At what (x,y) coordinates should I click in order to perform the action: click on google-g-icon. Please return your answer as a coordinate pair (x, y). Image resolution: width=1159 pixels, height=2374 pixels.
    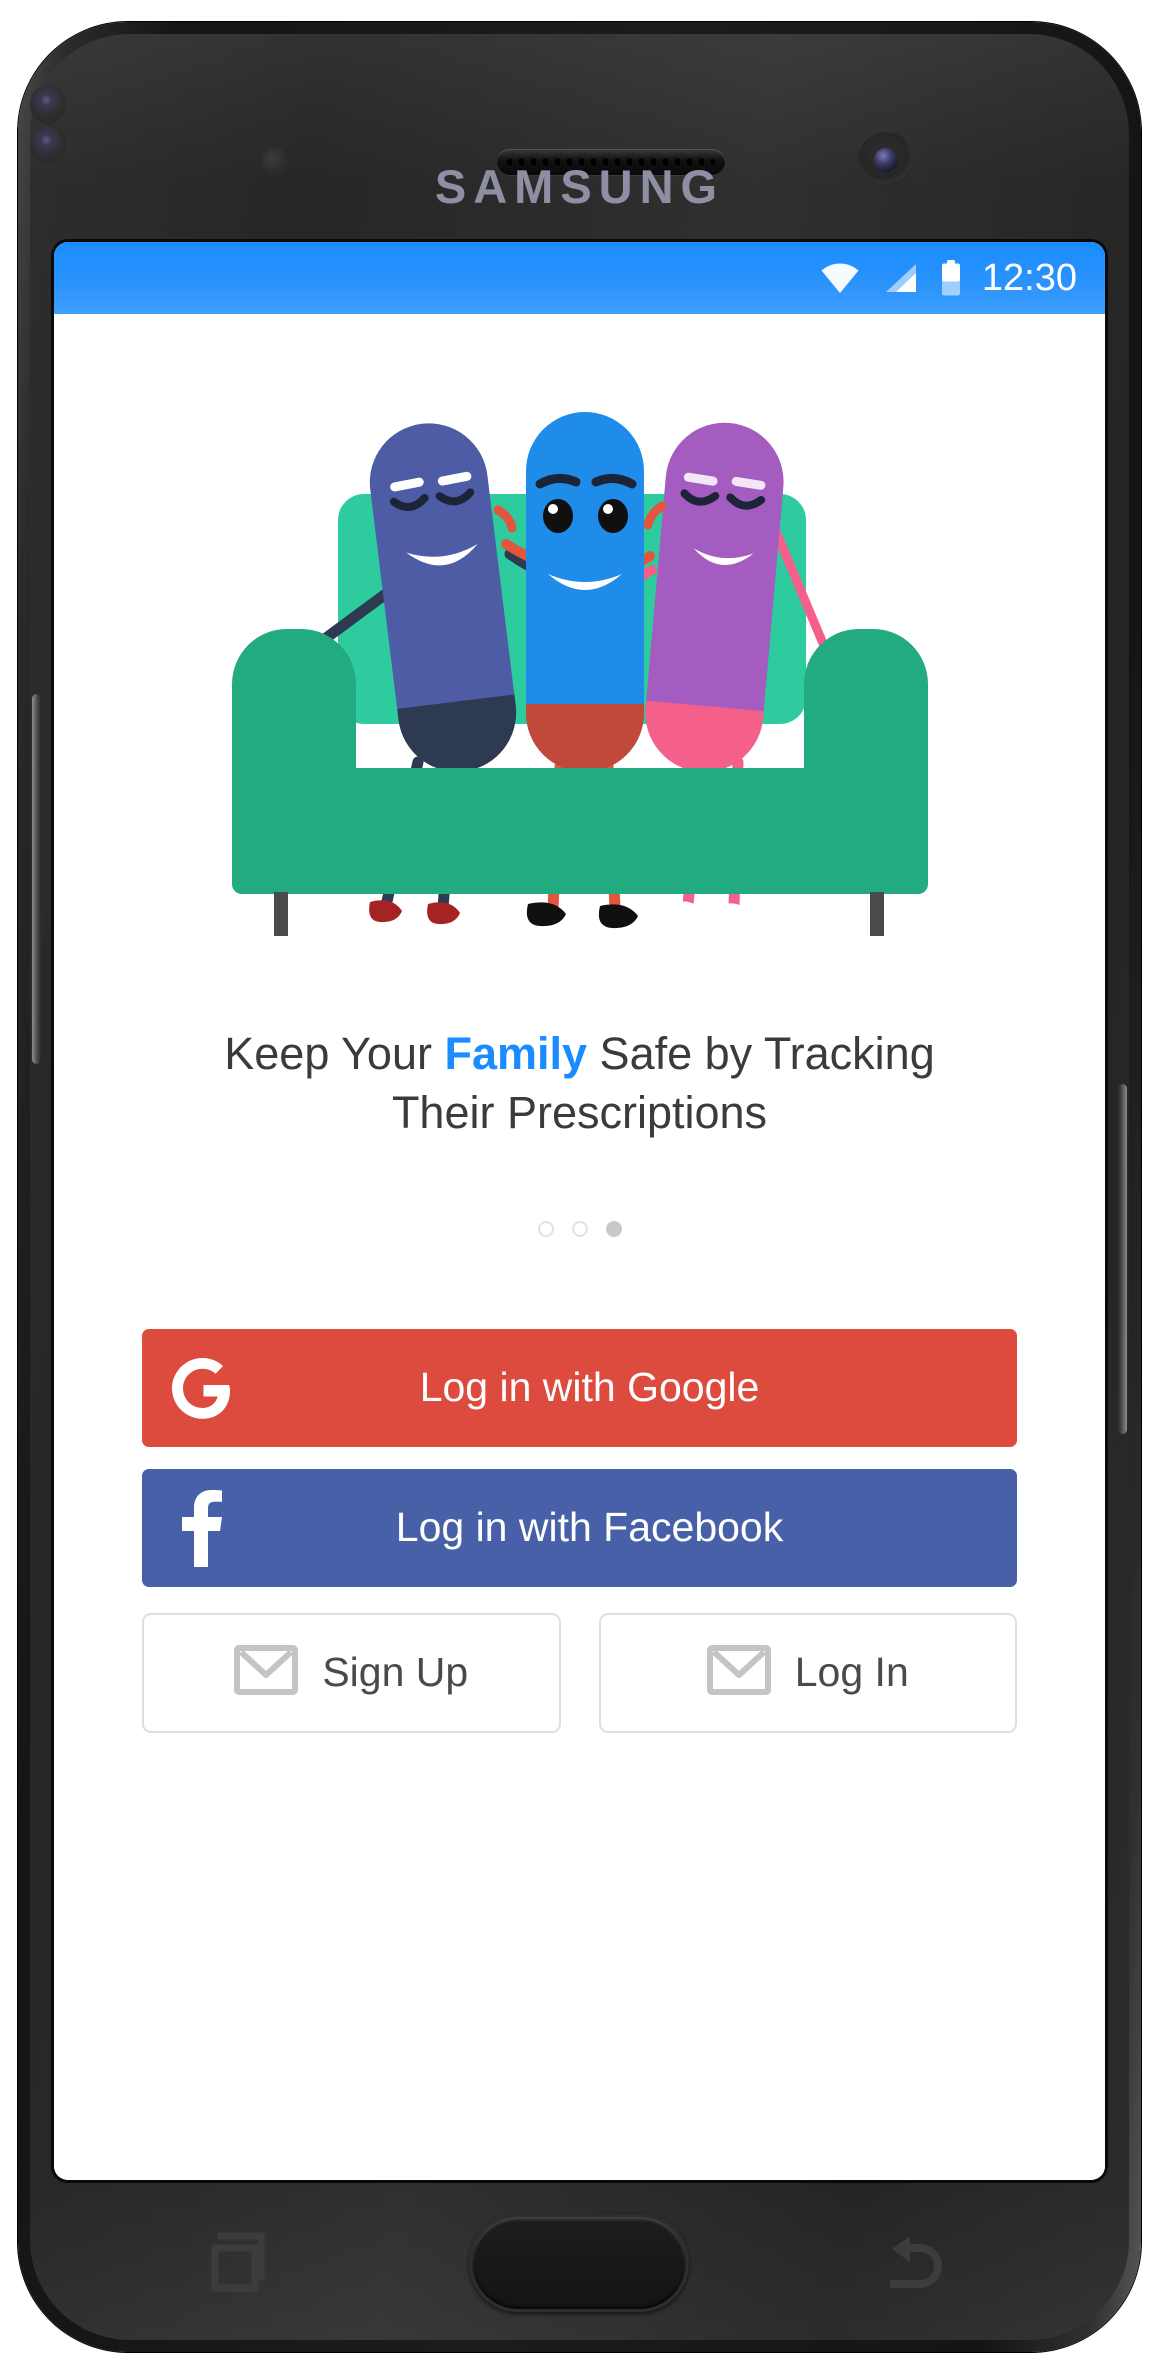
    Looking at the image, I should click on (202, 1388).